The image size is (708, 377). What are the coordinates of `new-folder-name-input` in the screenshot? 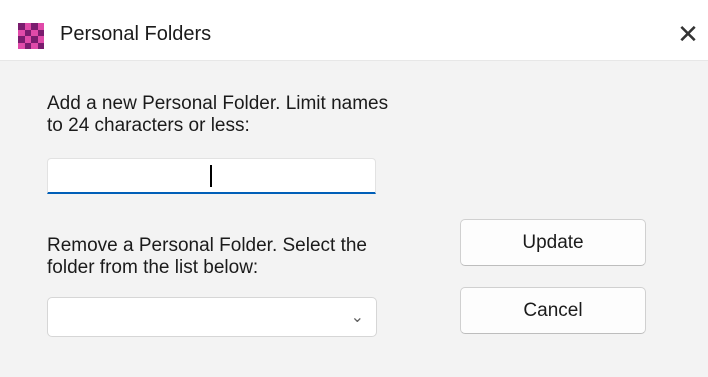 It's located at (211, 176).